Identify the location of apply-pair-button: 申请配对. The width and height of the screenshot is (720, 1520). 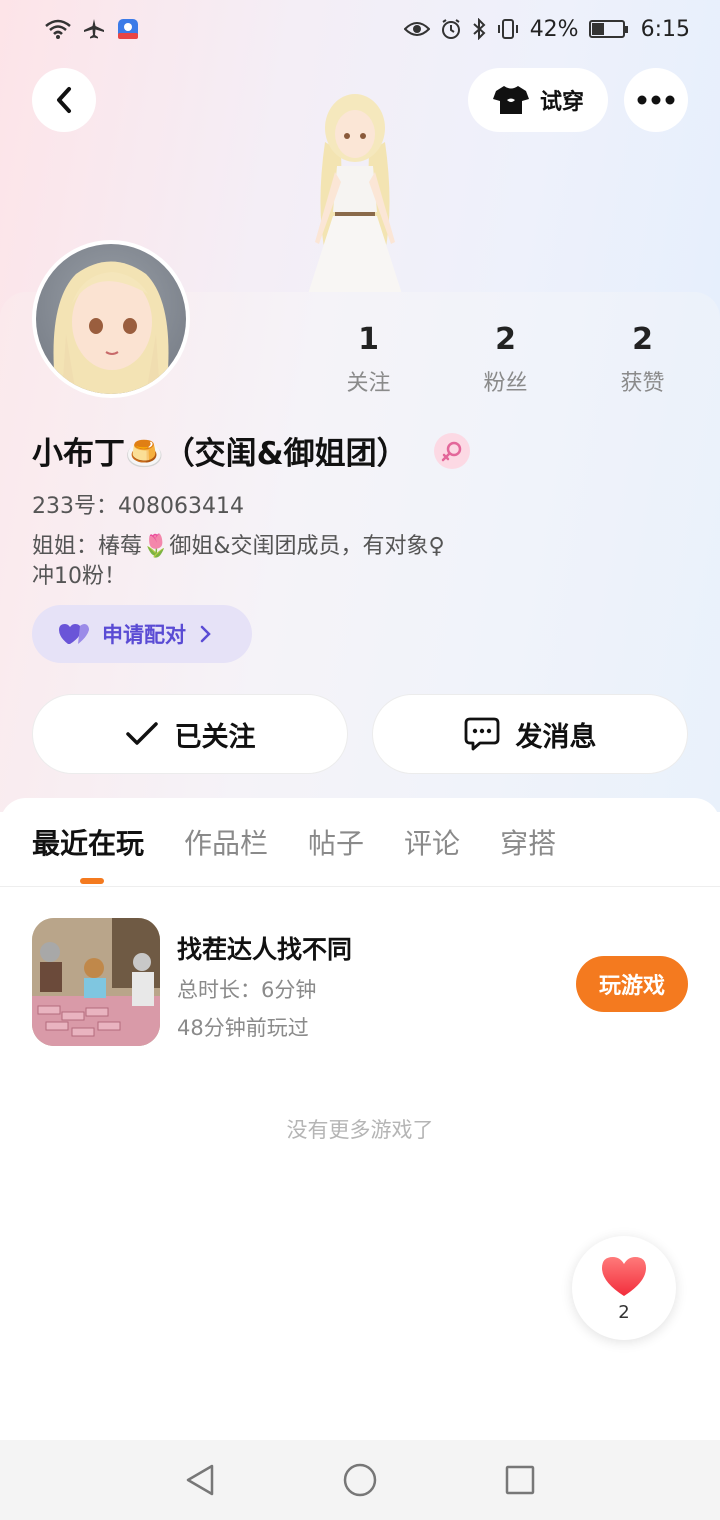
(142, 634).